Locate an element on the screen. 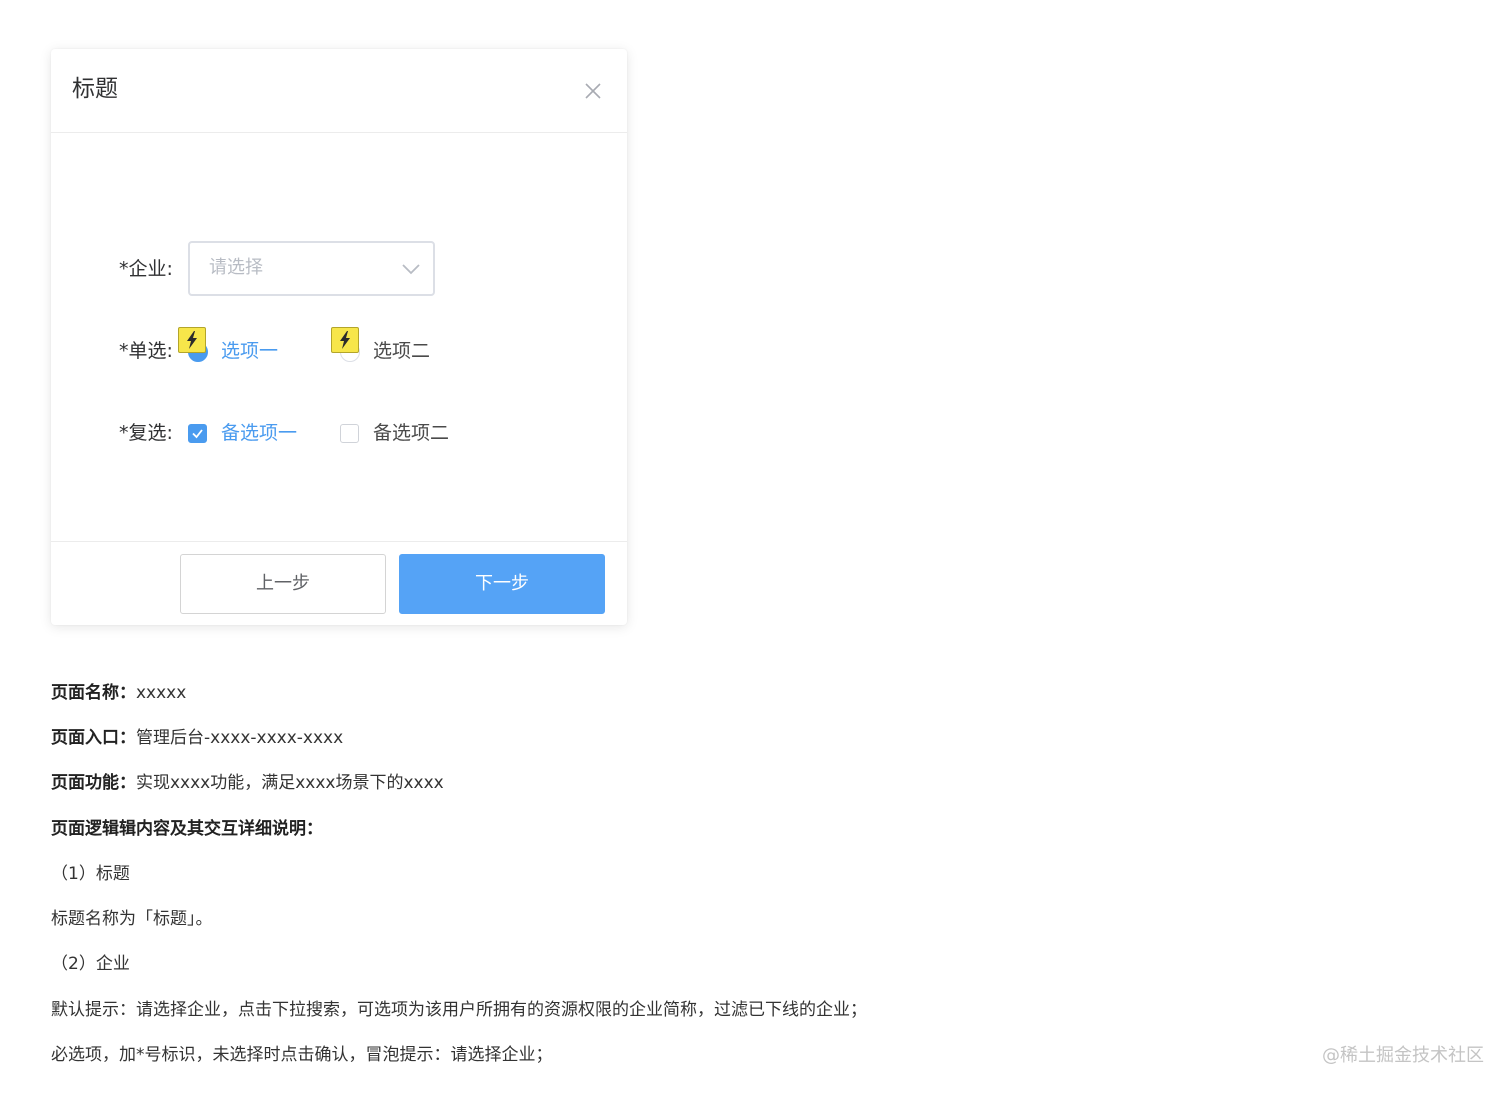 Image resolution: width=1512 pixels, height=1095 pixels. watermark: @稀土掘金技术社区 is located at coordinates (1403, 1055).